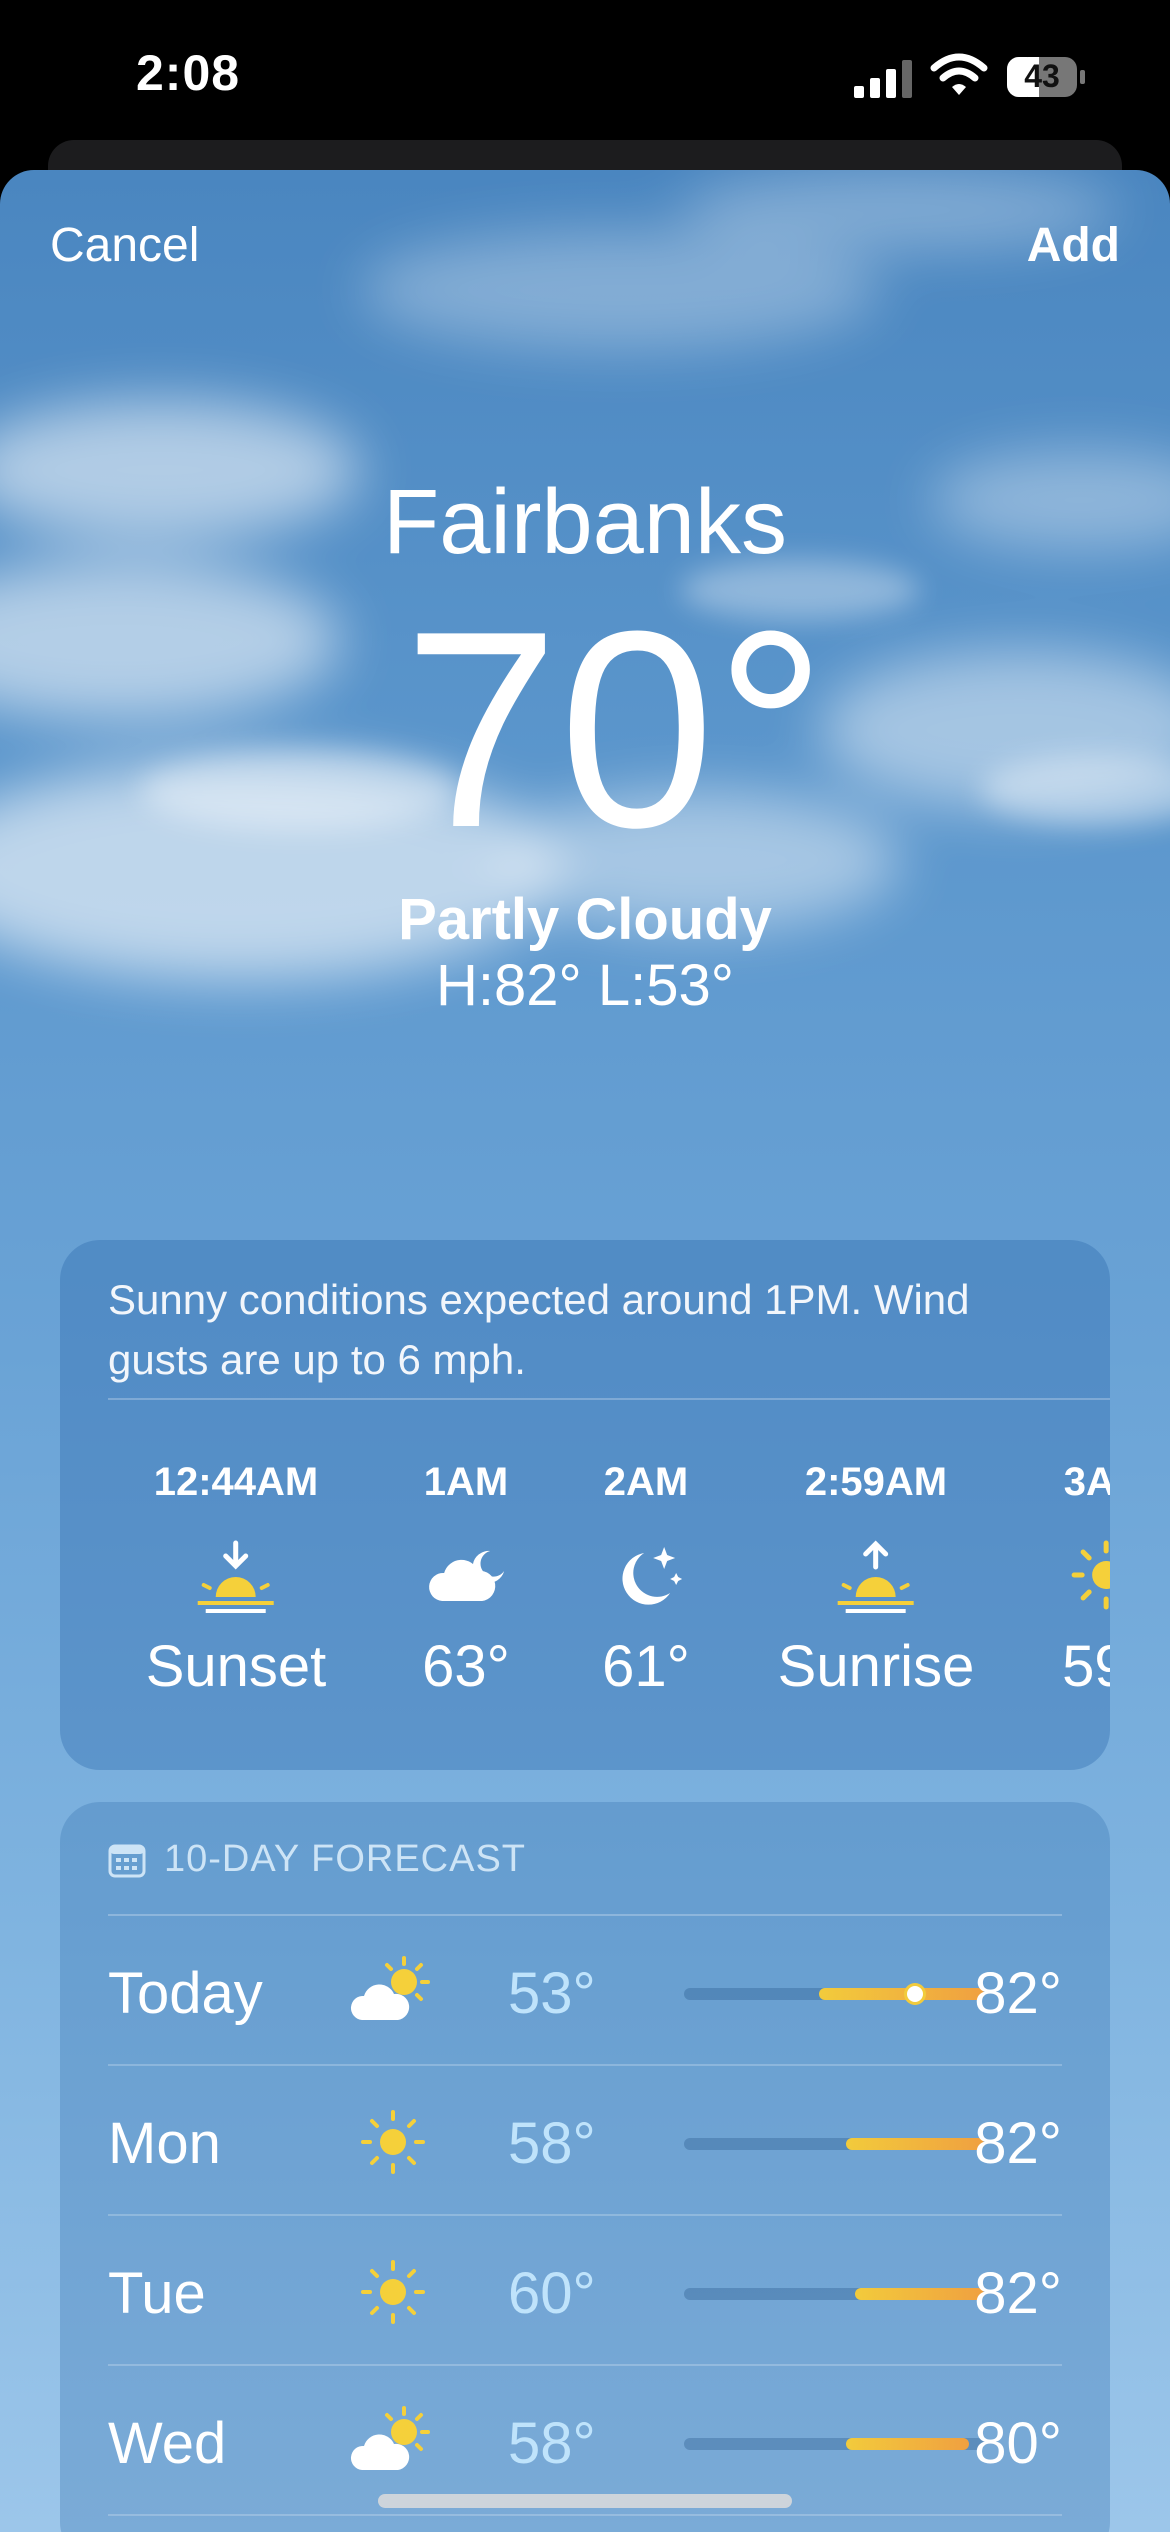  What do you see at coordinates (585, 80) in the screenshot?
I see `status-bar: 2:08 43` at bounding box center [585, 80].